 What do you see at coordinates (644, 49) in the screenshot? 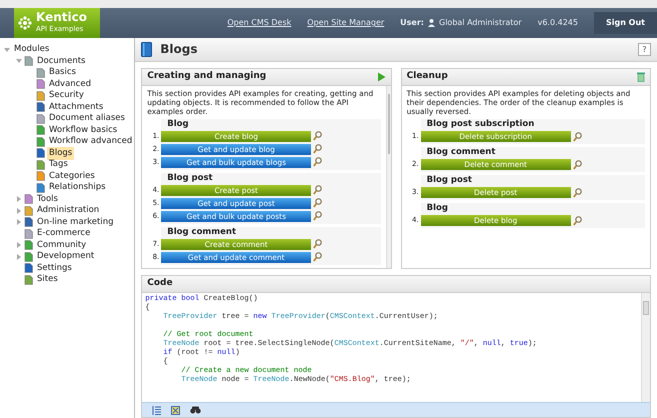
I see `help-button: ?` at bounding box center [644, 49].